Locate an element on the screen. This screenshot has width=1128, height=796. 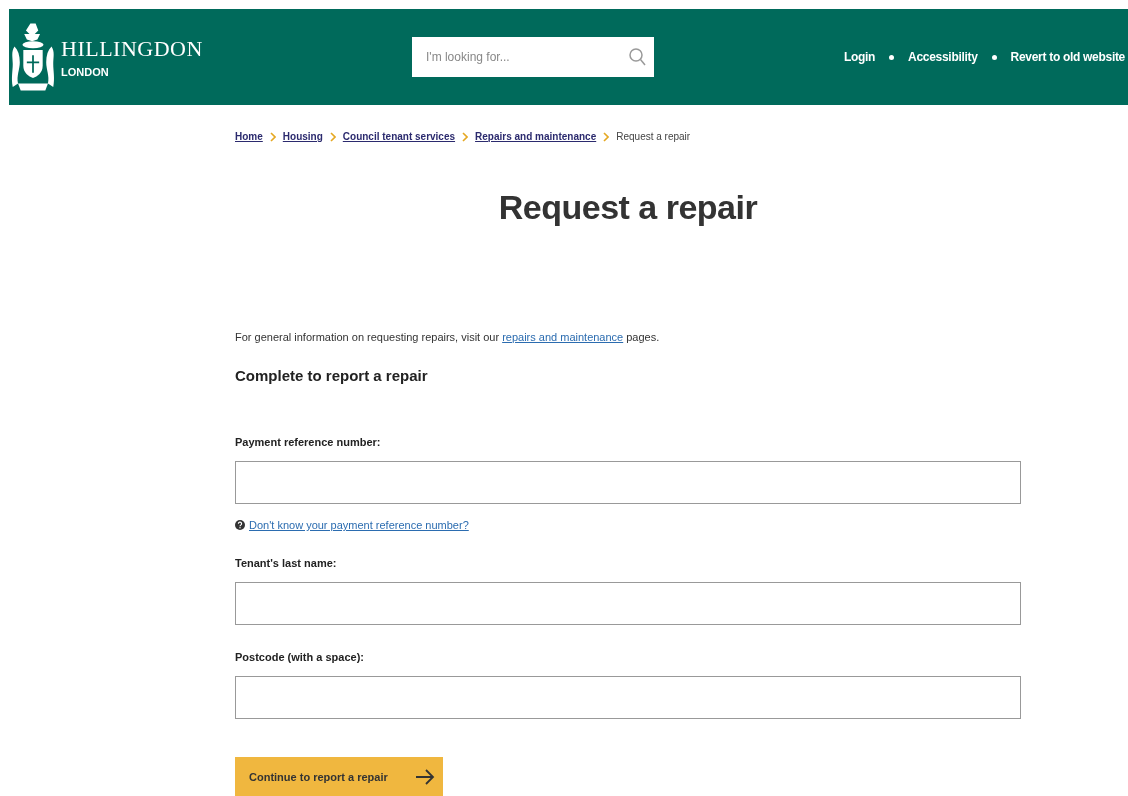
field-label: Tenant's last name: is located at coordinates (286, 563).